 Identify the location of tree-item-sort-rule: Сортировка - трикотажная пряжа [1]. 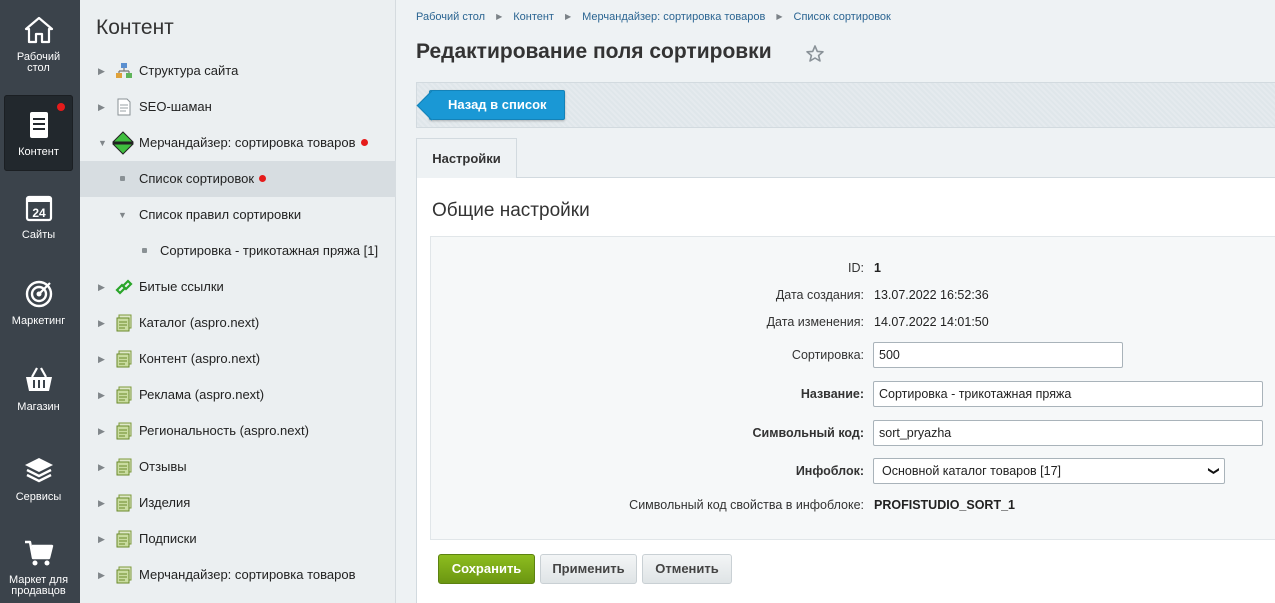
(238, 251).